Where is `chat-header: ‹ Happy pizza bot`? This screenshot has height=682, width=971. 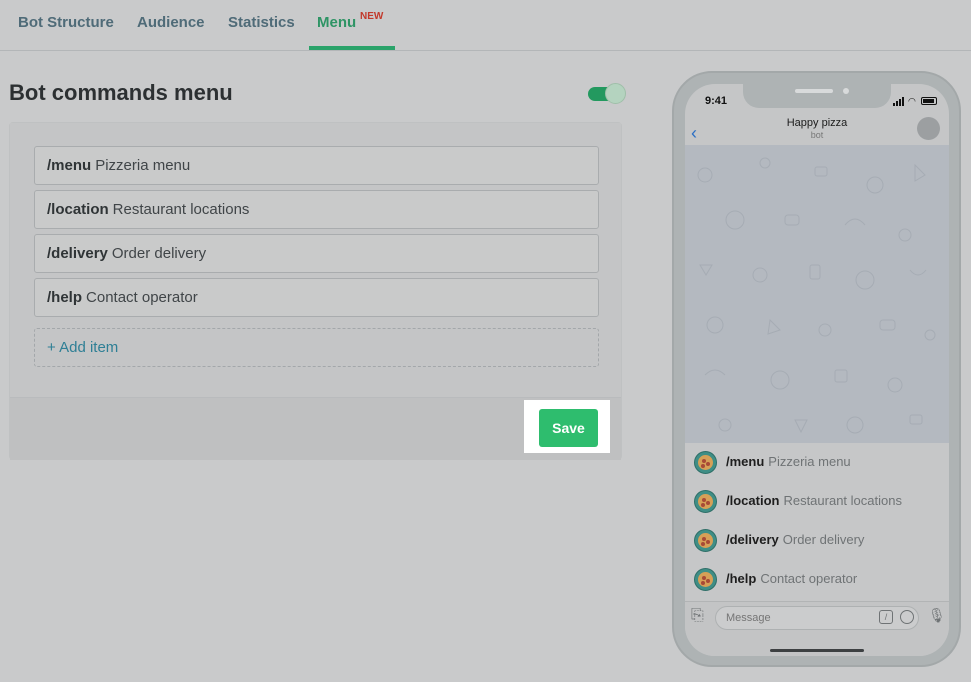
chat-header: ‹ Happy pizza bot is located at coordinates (817, 130).